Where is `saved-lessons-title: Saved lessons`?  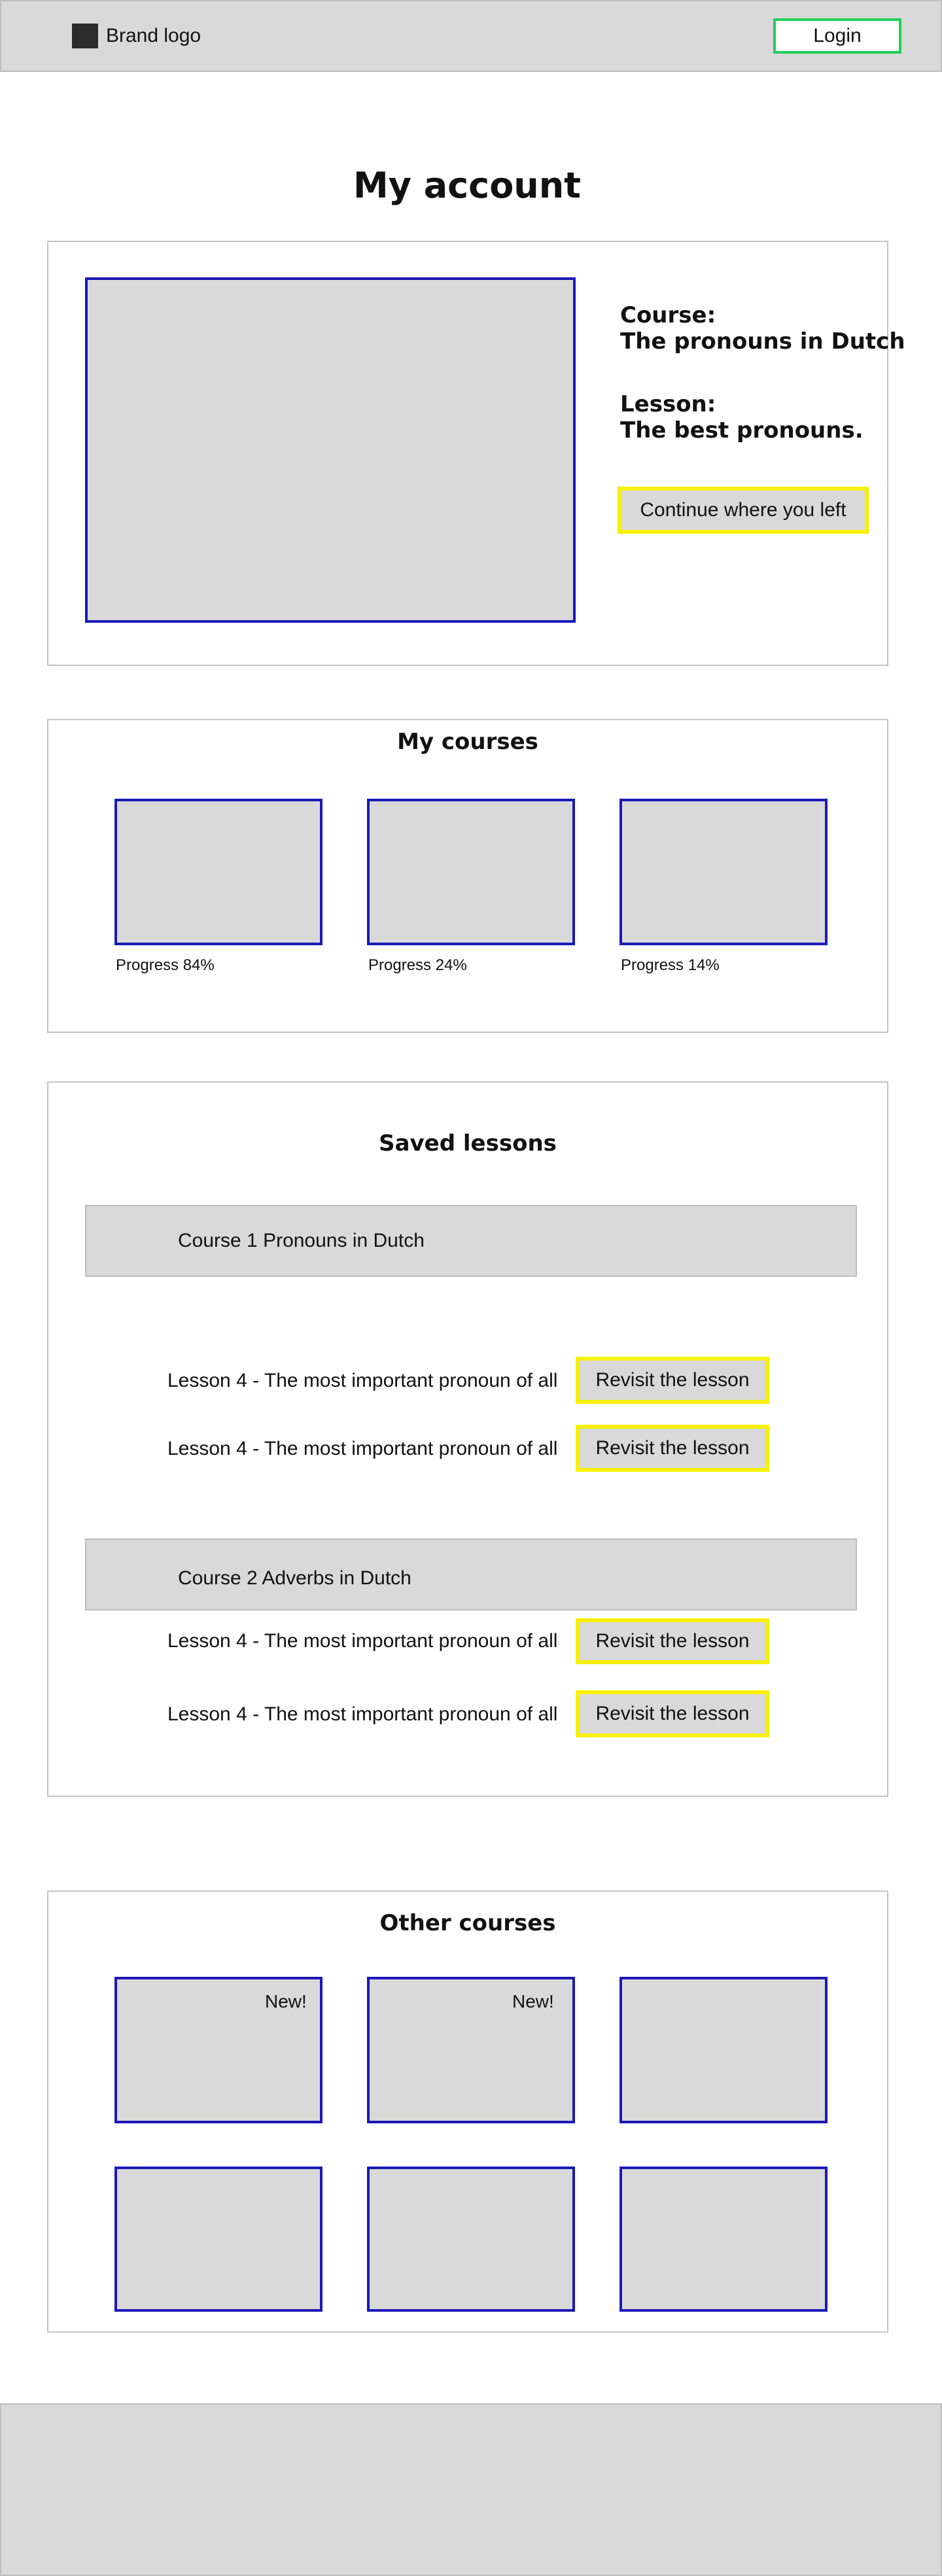 saved-lessons-title: Saved lessons is located at coordinates (468, 1143).